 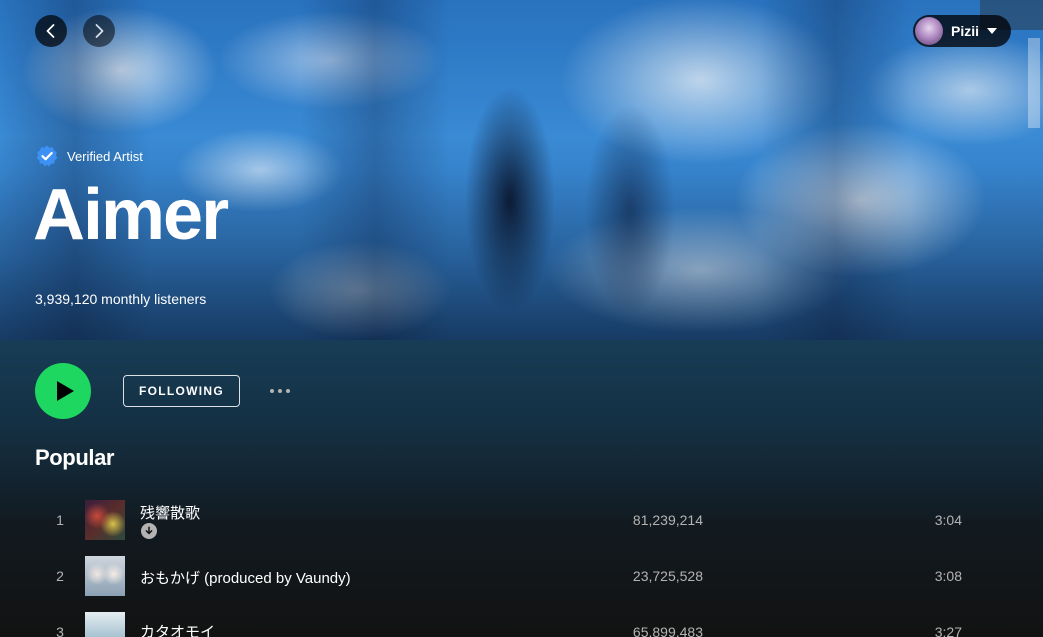 I want to click on user-menu-button: Pizii, so click(x=962, y=31).